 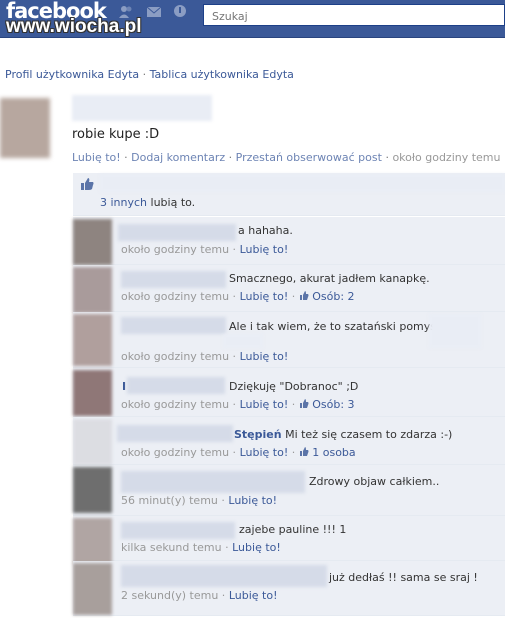 What do you see at coordinates (171, 547) in the screenshot?
I see `comment-timestamp: kilka sekund temu` at bounding box center [171, 547].